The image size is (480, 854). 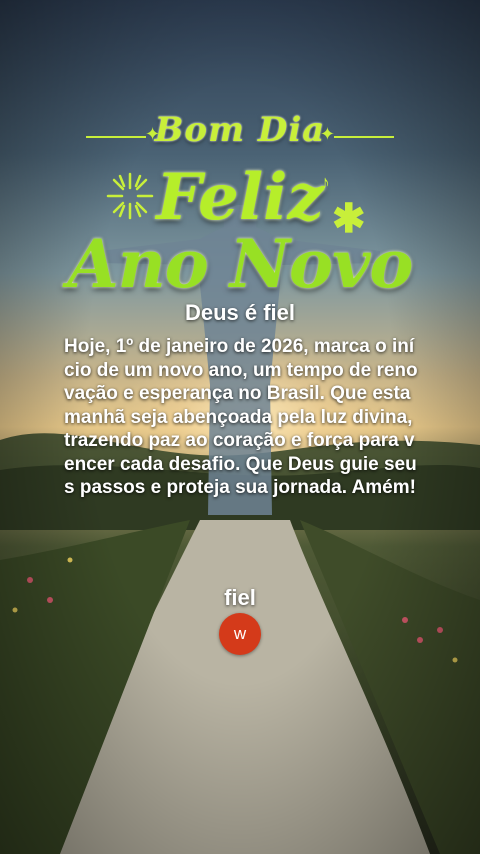 I want to click on bom-dia-text: Bom Dia, so click(x=240, y=130).